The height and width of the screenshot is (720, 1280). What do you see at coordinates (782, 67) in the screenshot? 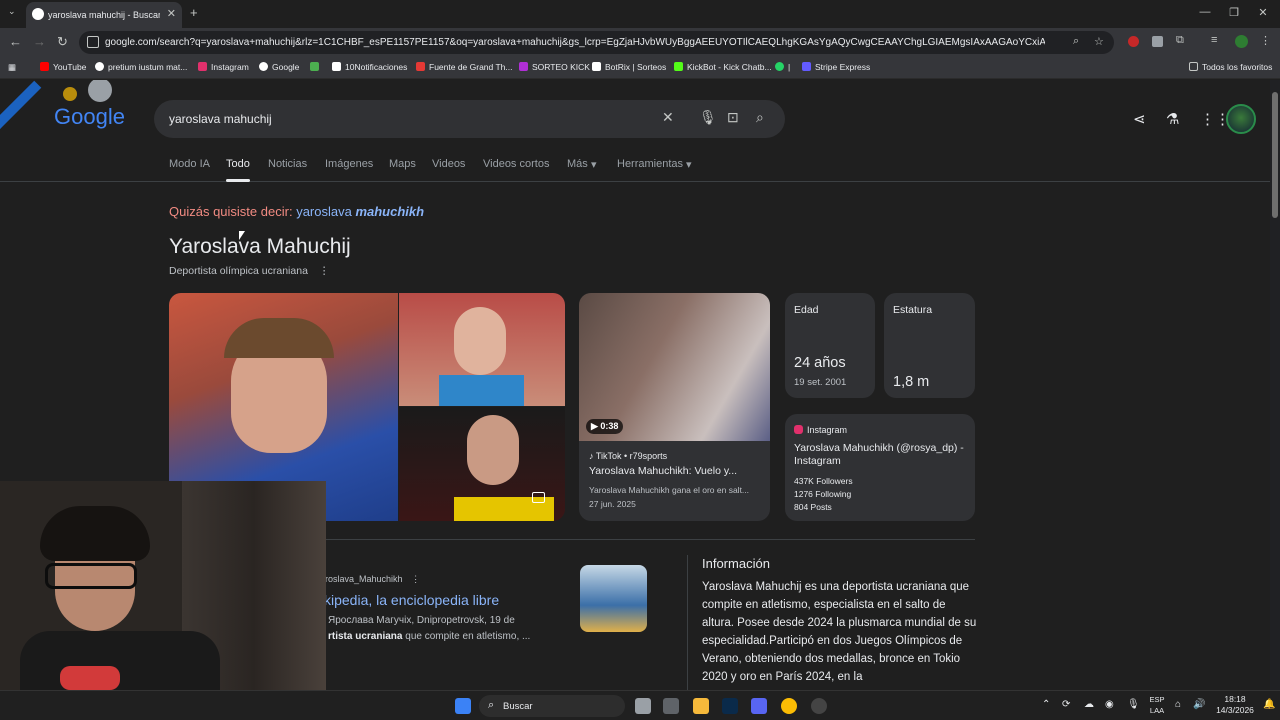
I see `bookmark-whatsapp: |` at bounding box center [782, 67].